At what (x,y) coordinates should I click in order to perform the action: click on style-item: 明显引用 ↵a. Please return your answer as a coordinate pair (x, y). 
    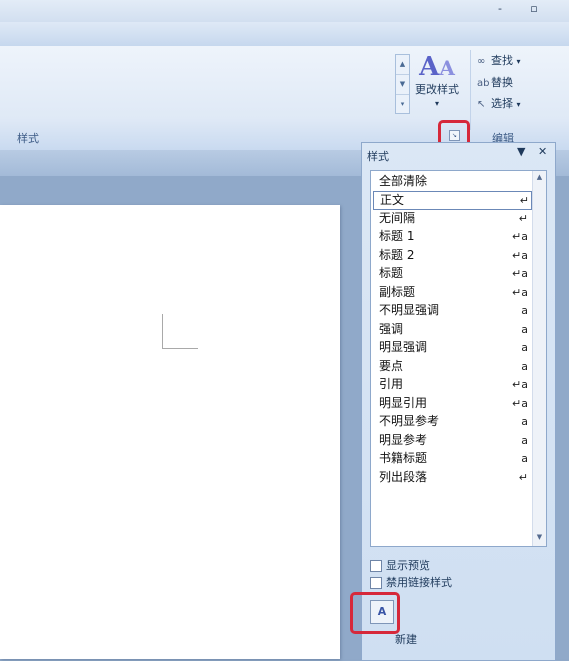
    Looking at the image, I should click on (451, 403).